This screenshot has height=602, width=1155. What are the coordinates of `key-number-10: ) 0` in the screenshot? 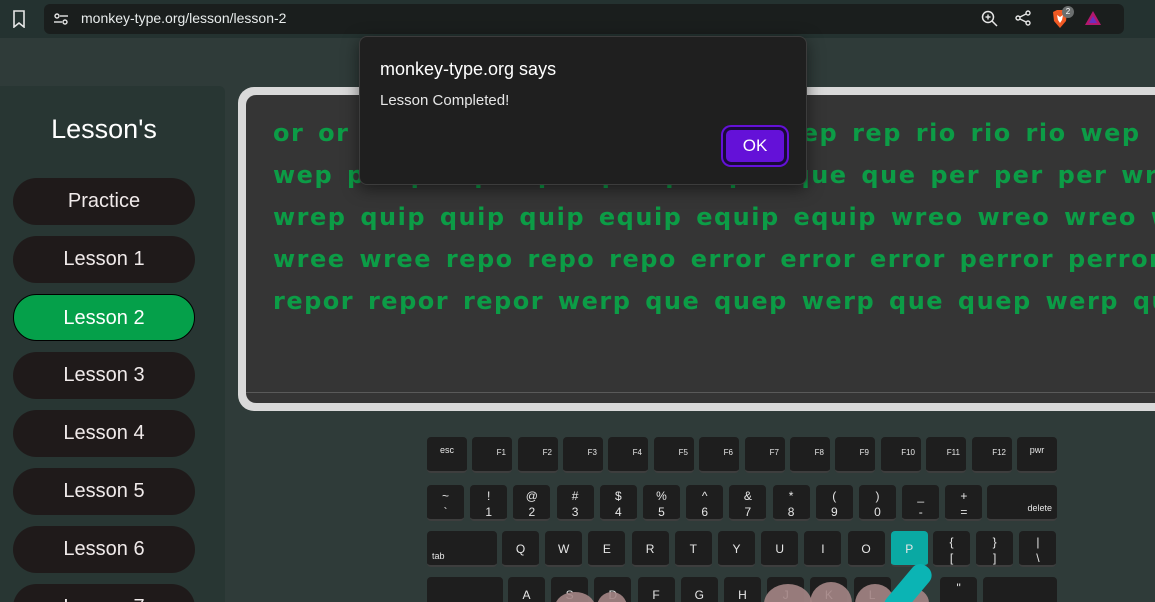 It's located at (877, 503).